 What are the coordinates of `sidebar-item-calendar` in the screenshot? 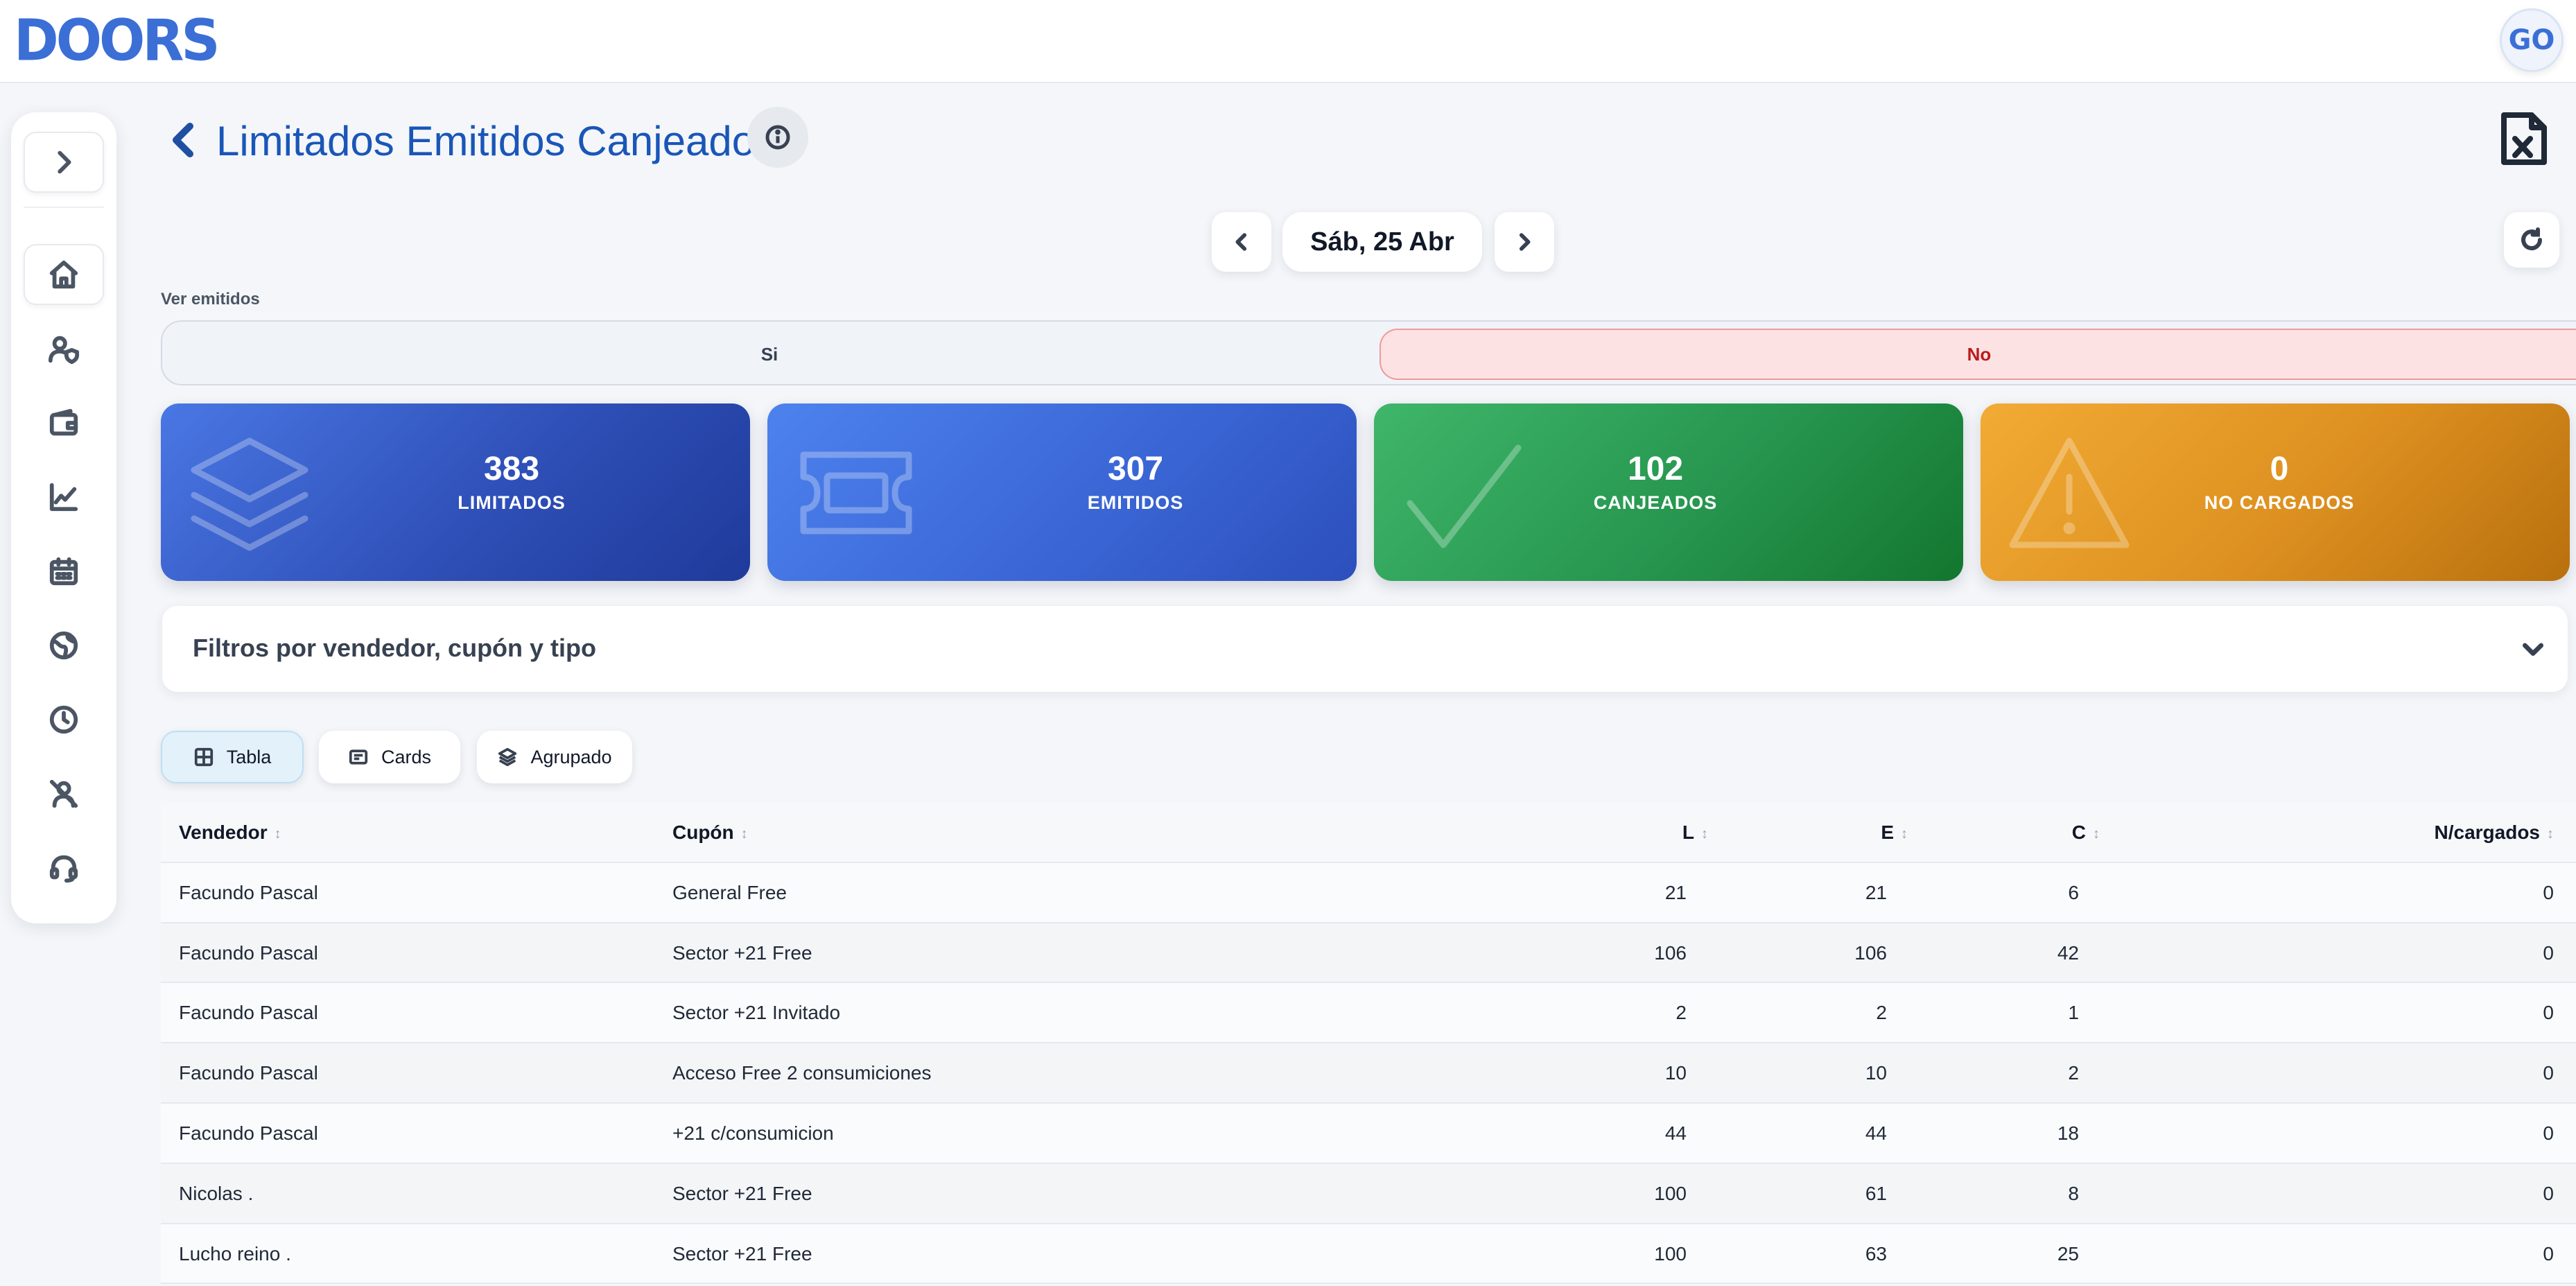 It's located at (64, 571).